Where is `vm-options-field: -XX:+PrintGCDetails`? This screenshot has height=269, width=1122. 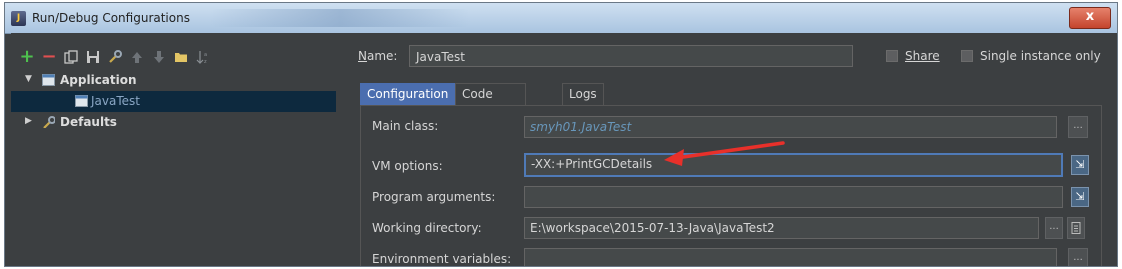 vm-options-field: -XX:+PrintGCDetails is located at coordinates (793, 165).